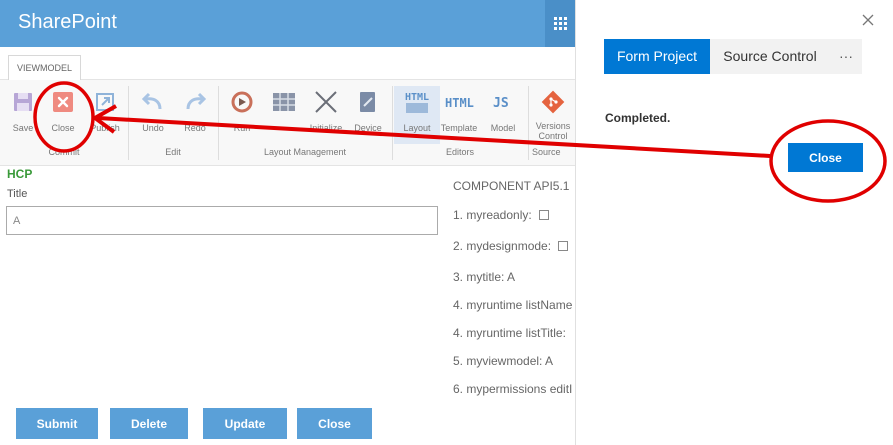 The image size is (893, 445). Describe the element at coordinates (245, 423) in the screenshot. I see `update-button: Update` at that location.